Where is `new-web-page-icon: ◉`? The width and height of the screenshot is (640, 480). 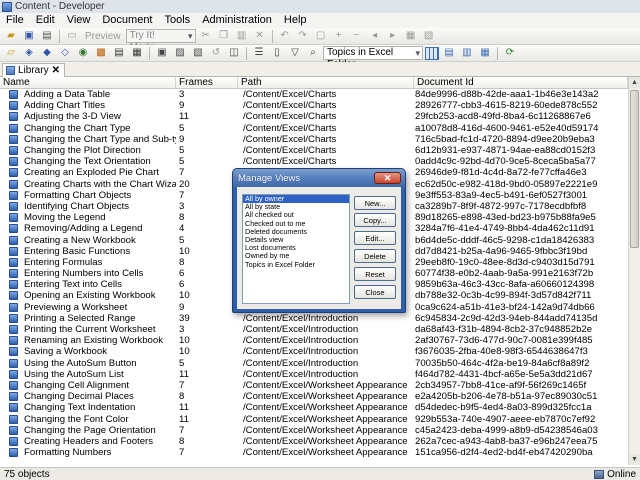 new-web-page-icon: ◉ is located at coordinates (83, 53).